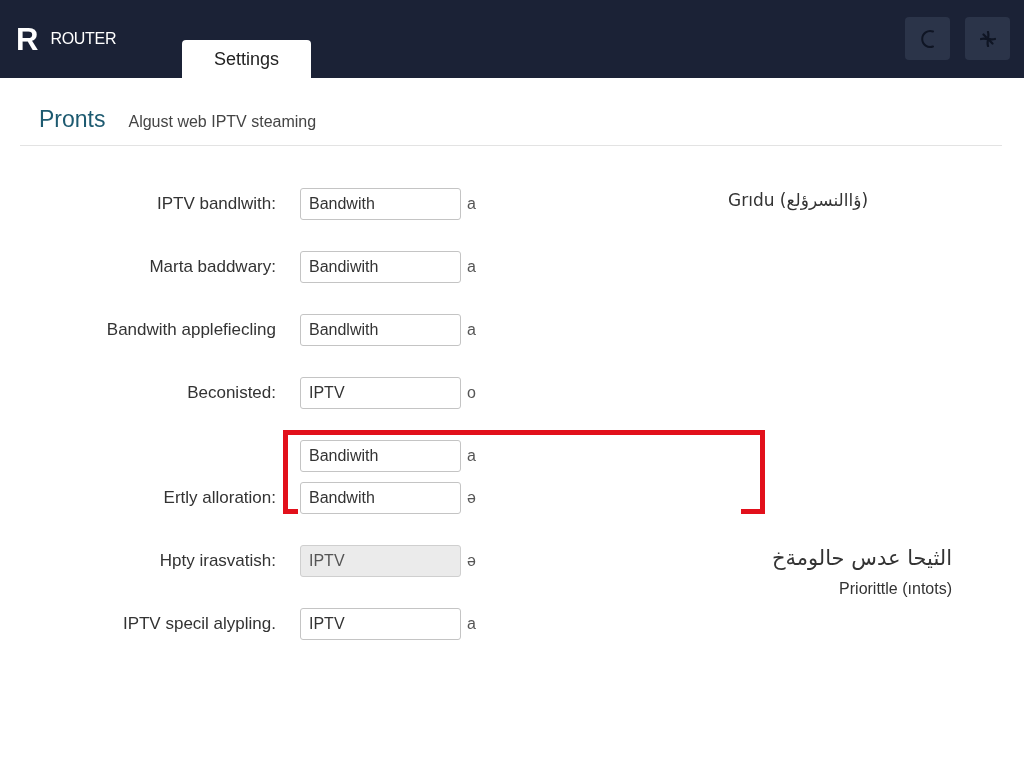 This screenshot has height=768, width=1024. Describe the element at coordinates (861, 558) in the screenshot. I see `callout-title: الثيحا عدس حالومةخ` at that location.